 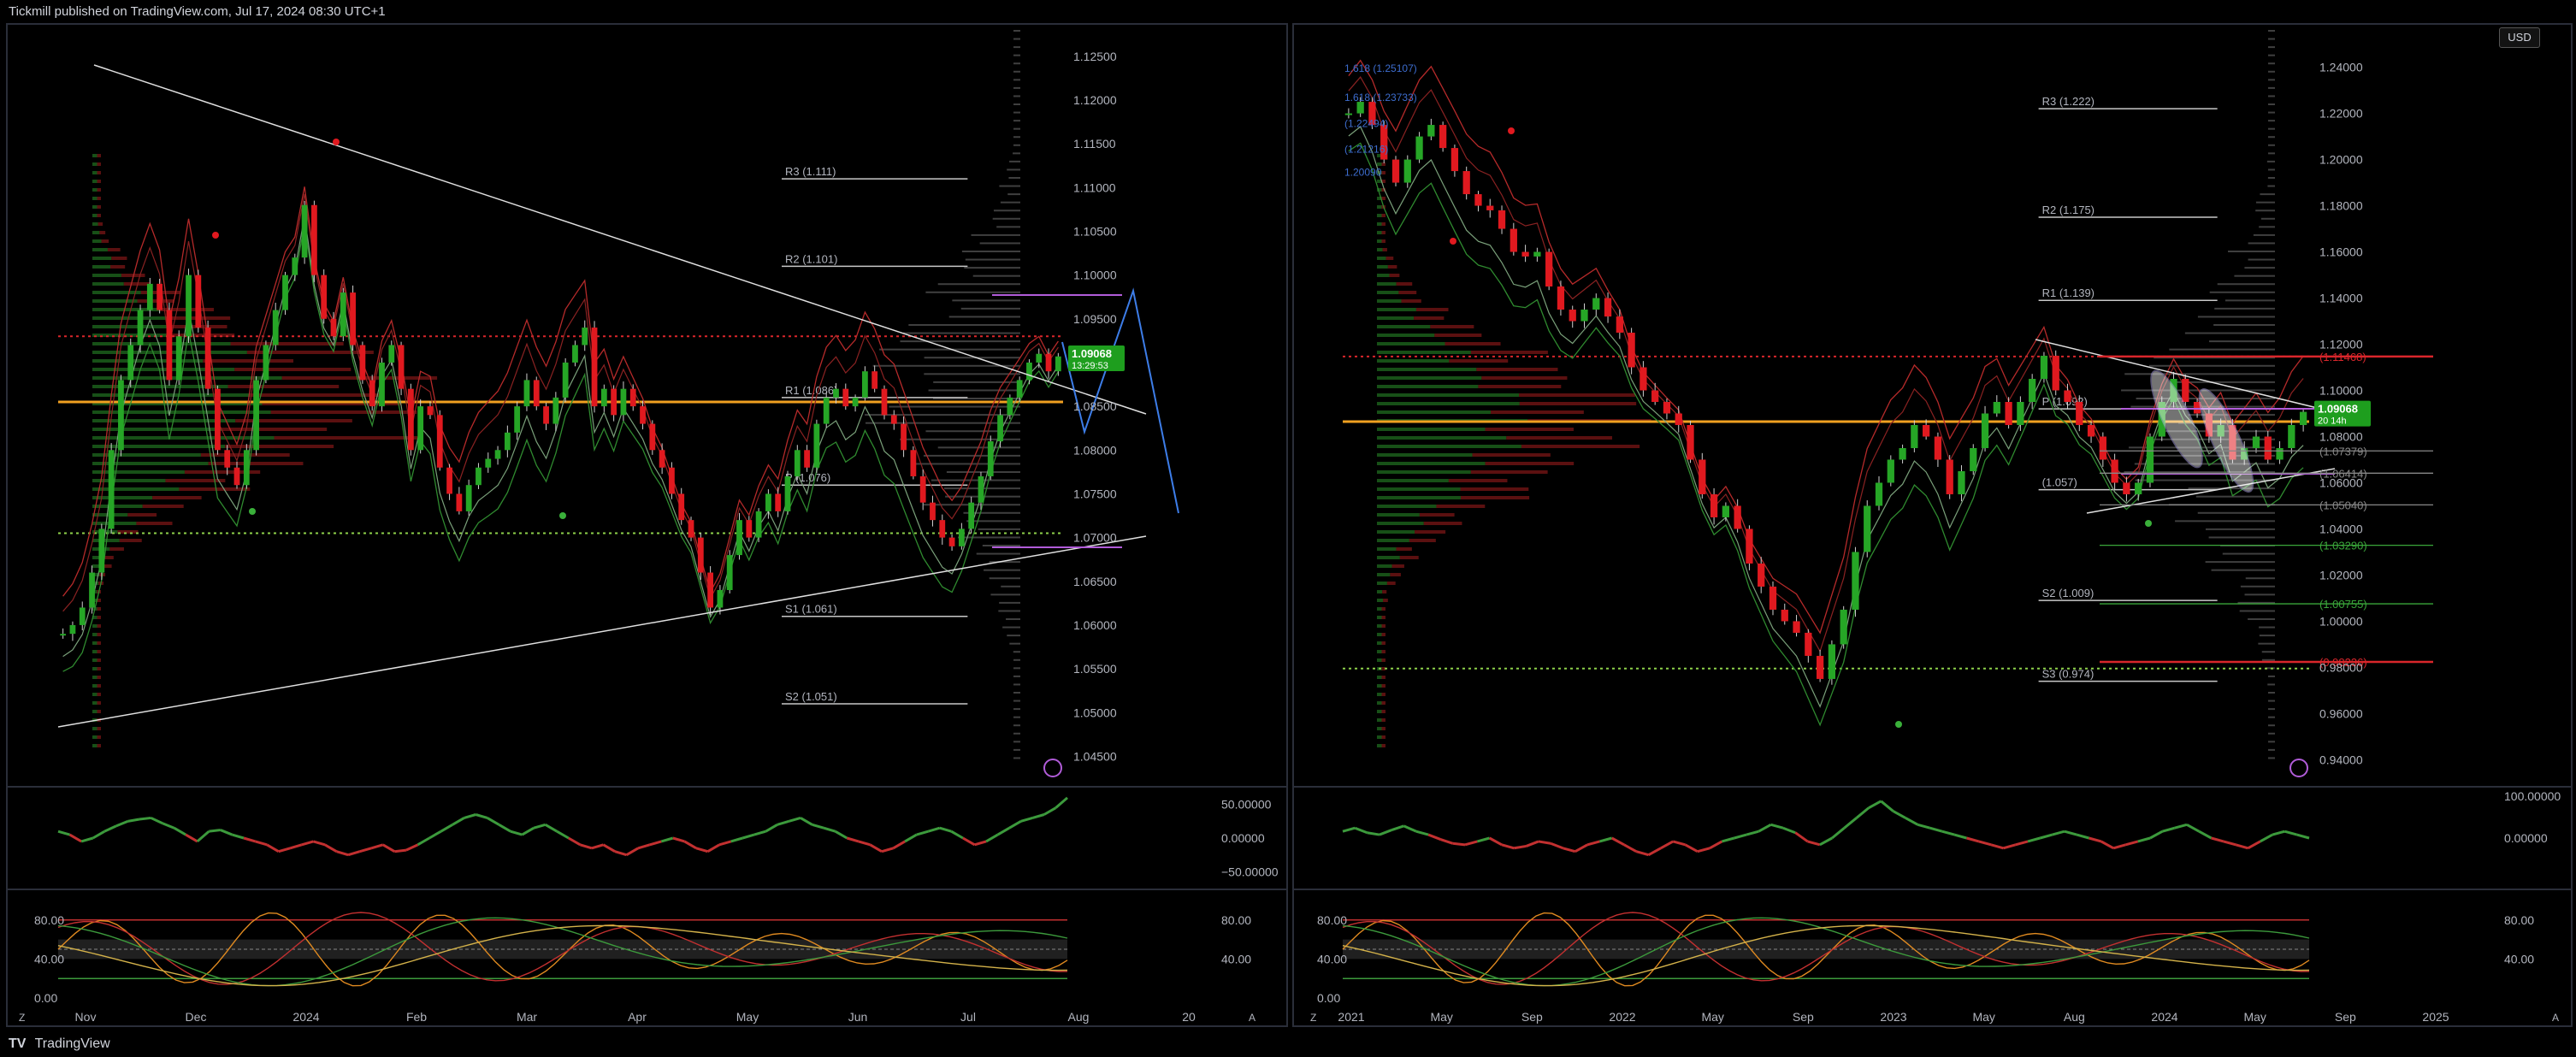 What do you see at coordinates (1925, 959) in the screenshot?
I see `osc2-pane-1: 80.00 40.00 0.00 80.00 40.00` at bounding box center [1925, 959].